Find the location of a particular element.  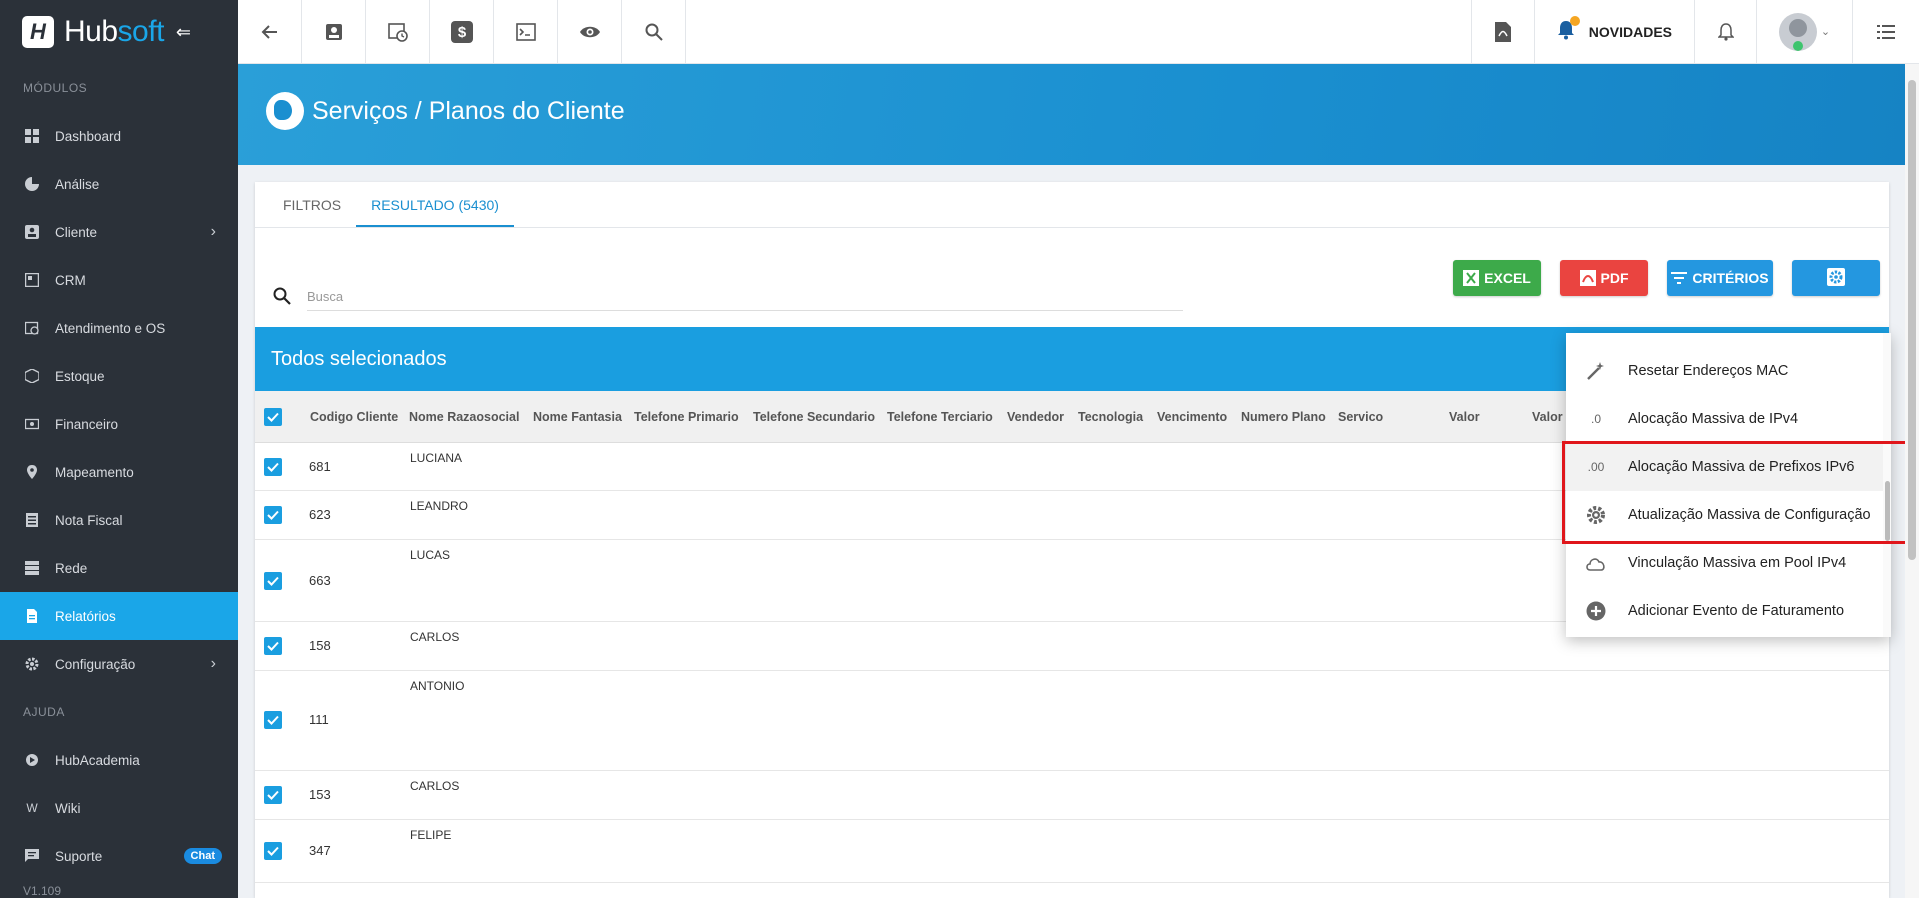

schedule-button is located at coordinates (398, 32).